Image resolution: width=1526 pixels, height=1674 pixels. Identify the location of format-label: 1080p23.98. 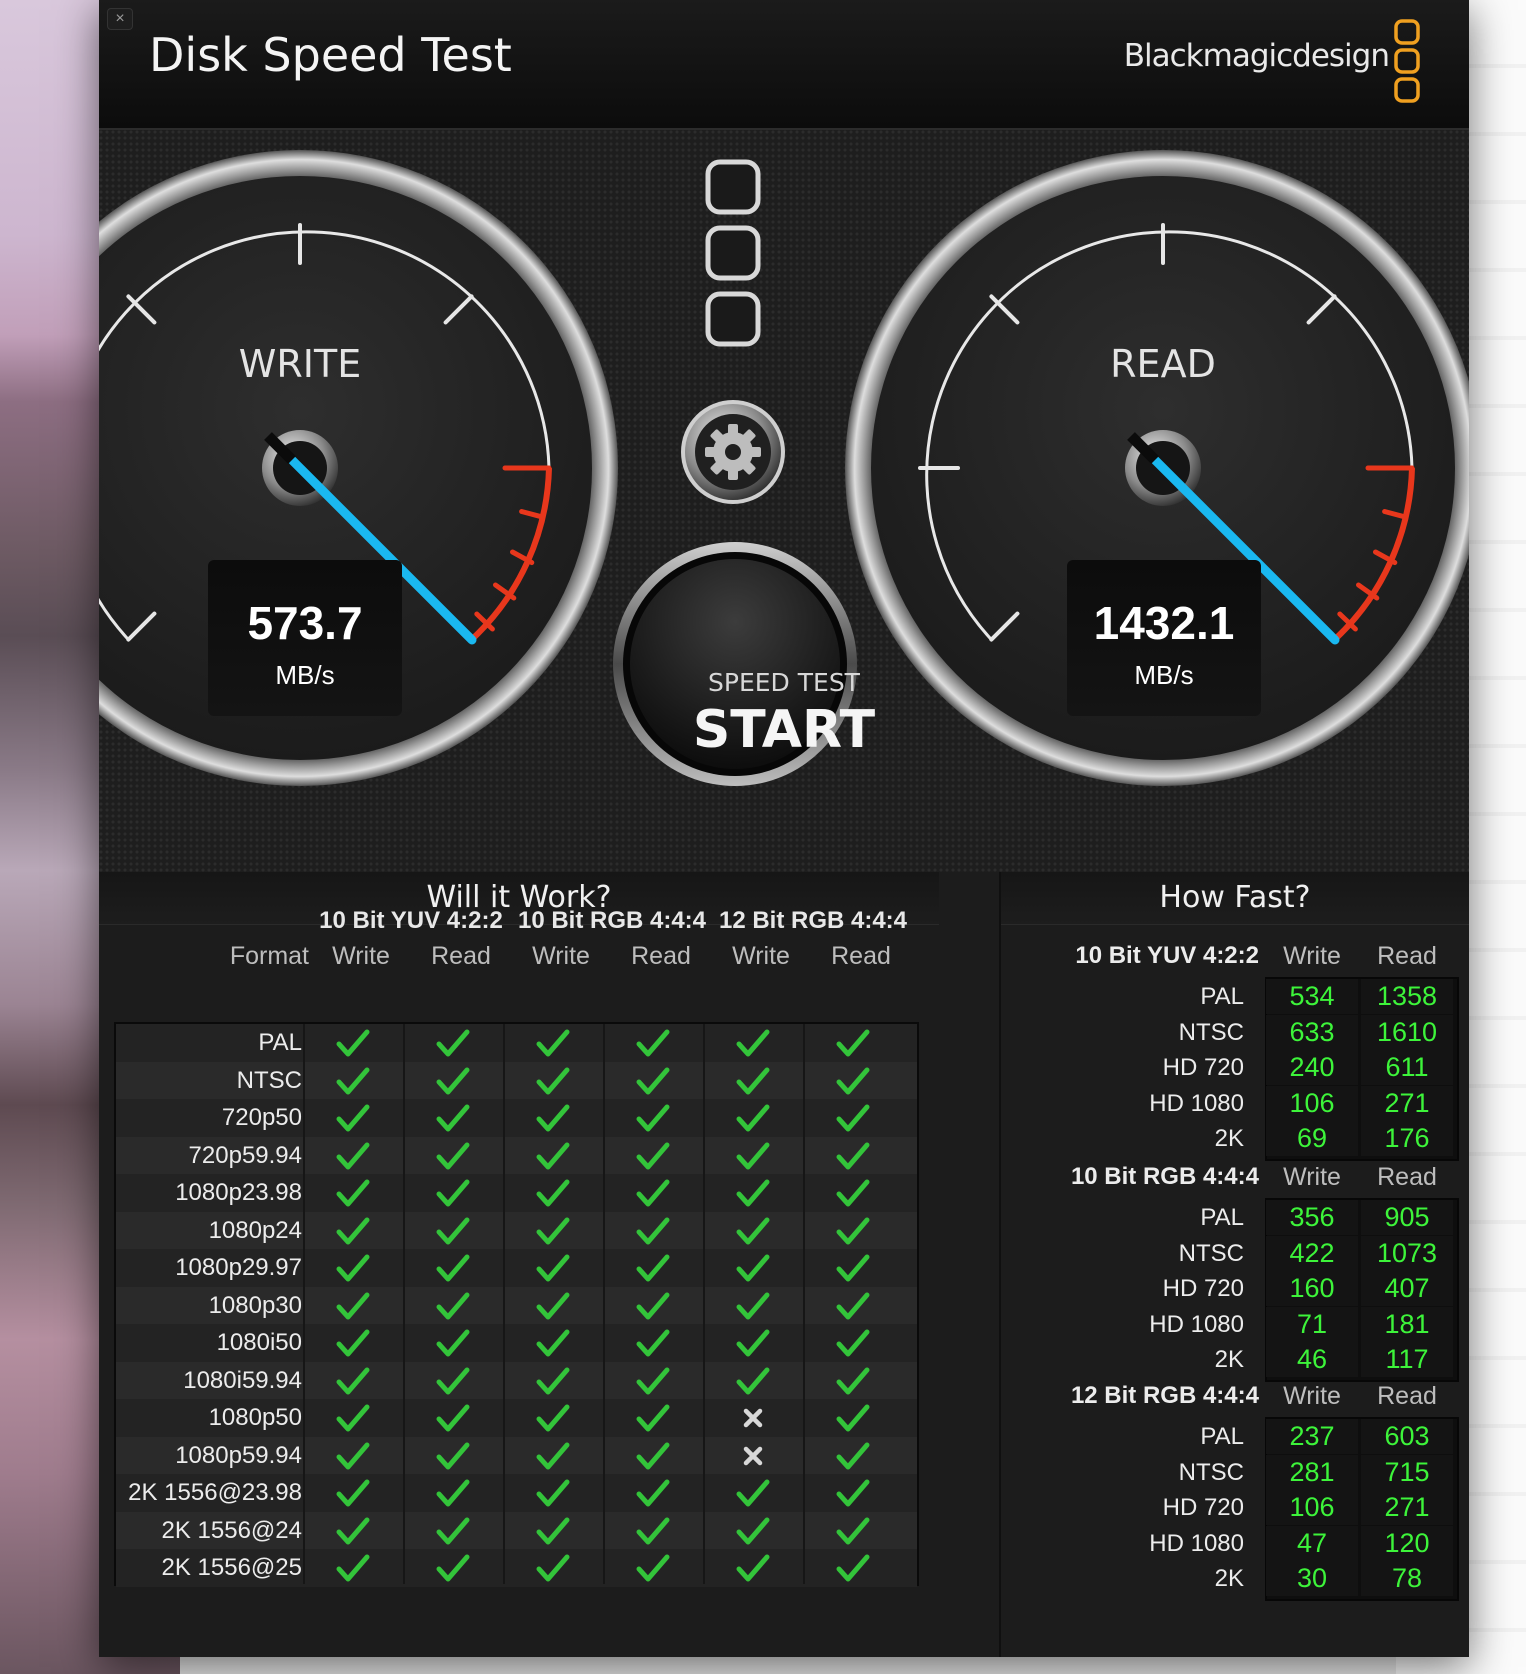
(238, 1192).